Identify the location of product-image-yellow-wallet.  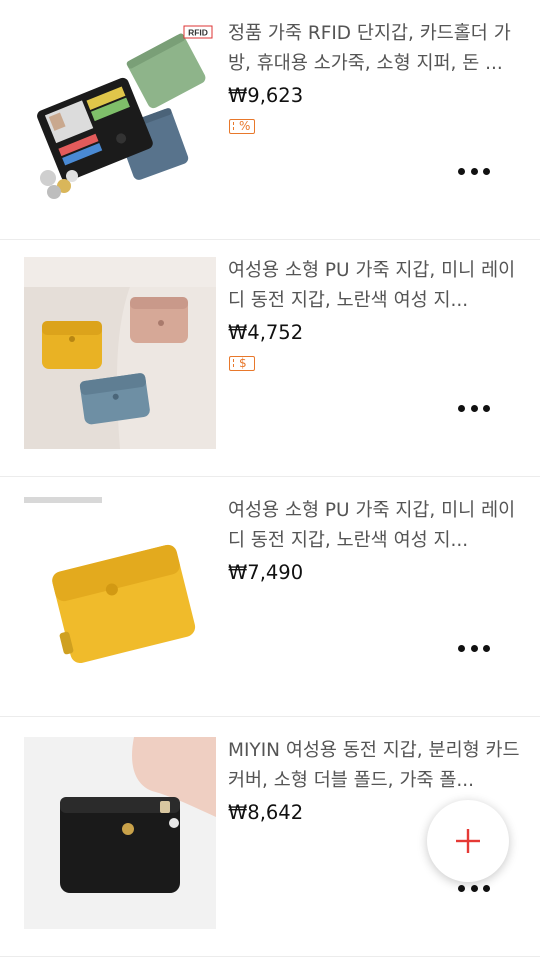
(120, 593).